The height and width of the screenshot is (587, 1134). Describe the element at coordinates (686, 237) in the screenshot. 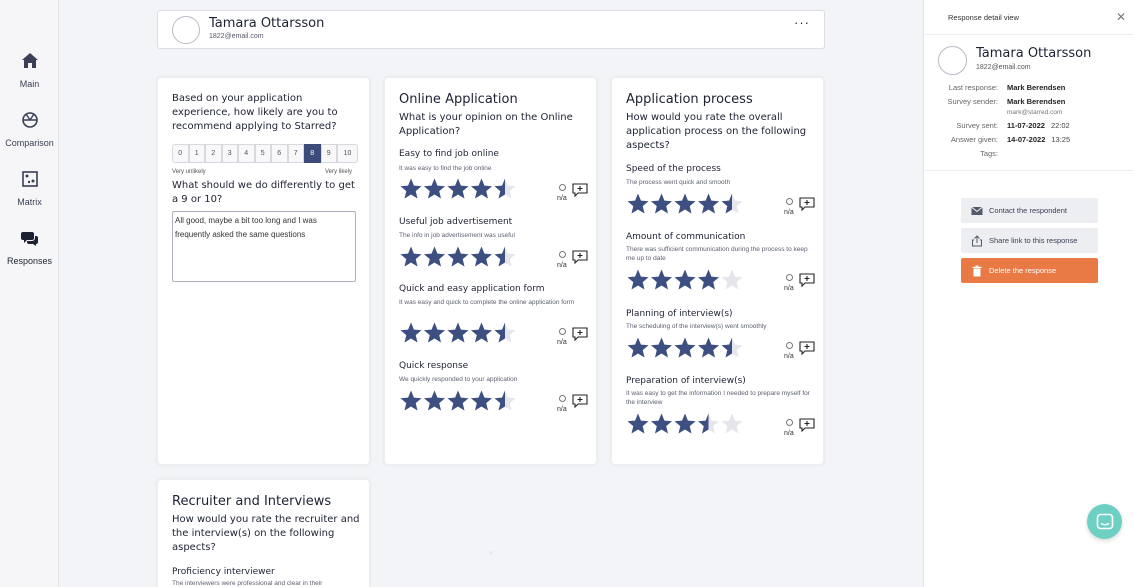

I see `item-title: Amount of communication` at that location.